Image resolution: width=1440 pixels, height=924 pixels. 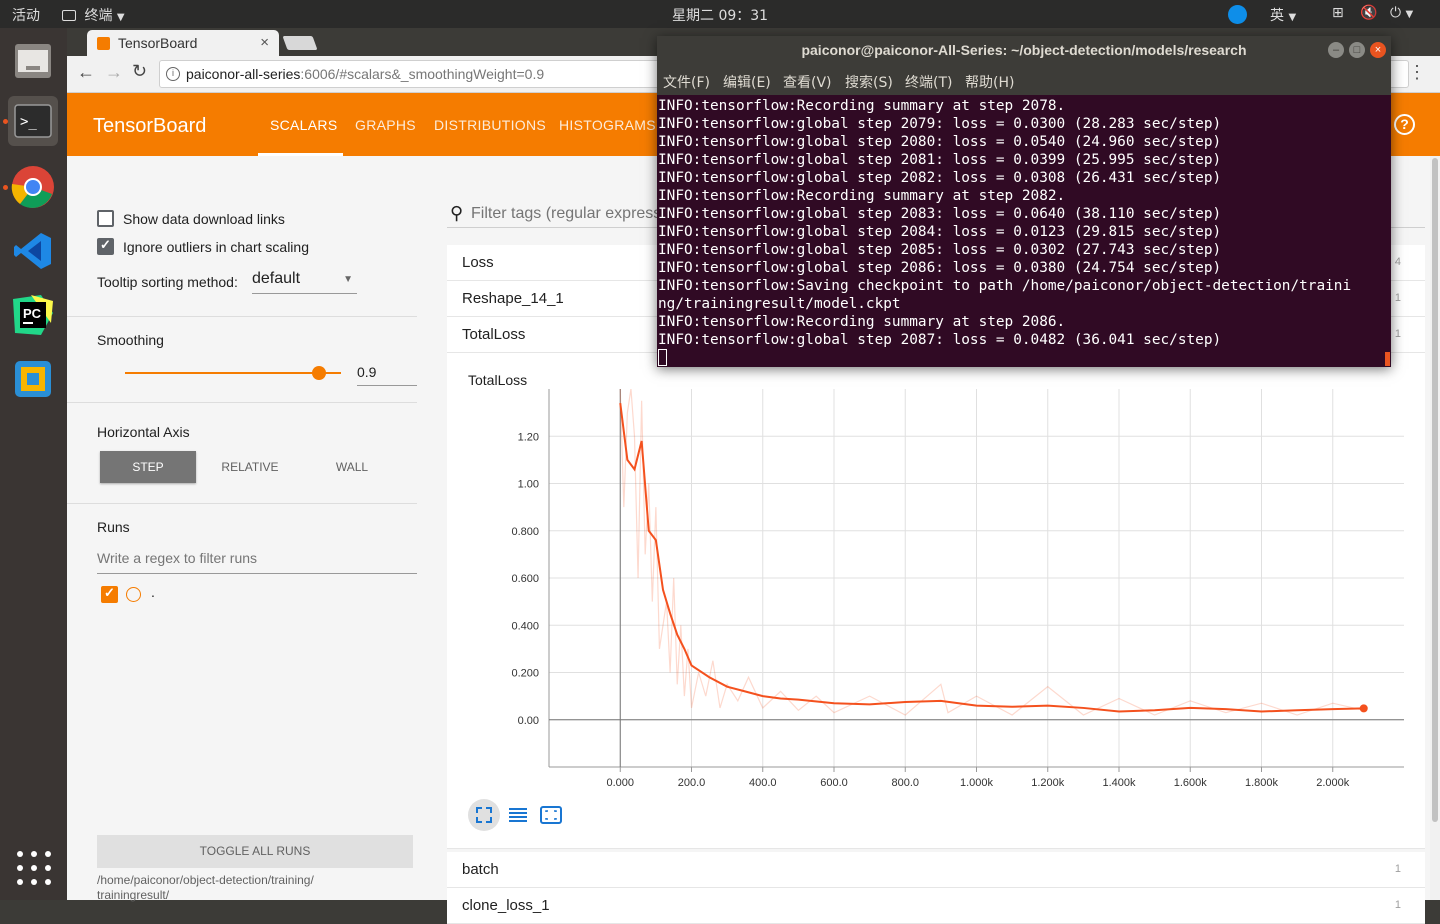 I want to click on tag-group-batch: batch 1, so click(x=936, y=870).